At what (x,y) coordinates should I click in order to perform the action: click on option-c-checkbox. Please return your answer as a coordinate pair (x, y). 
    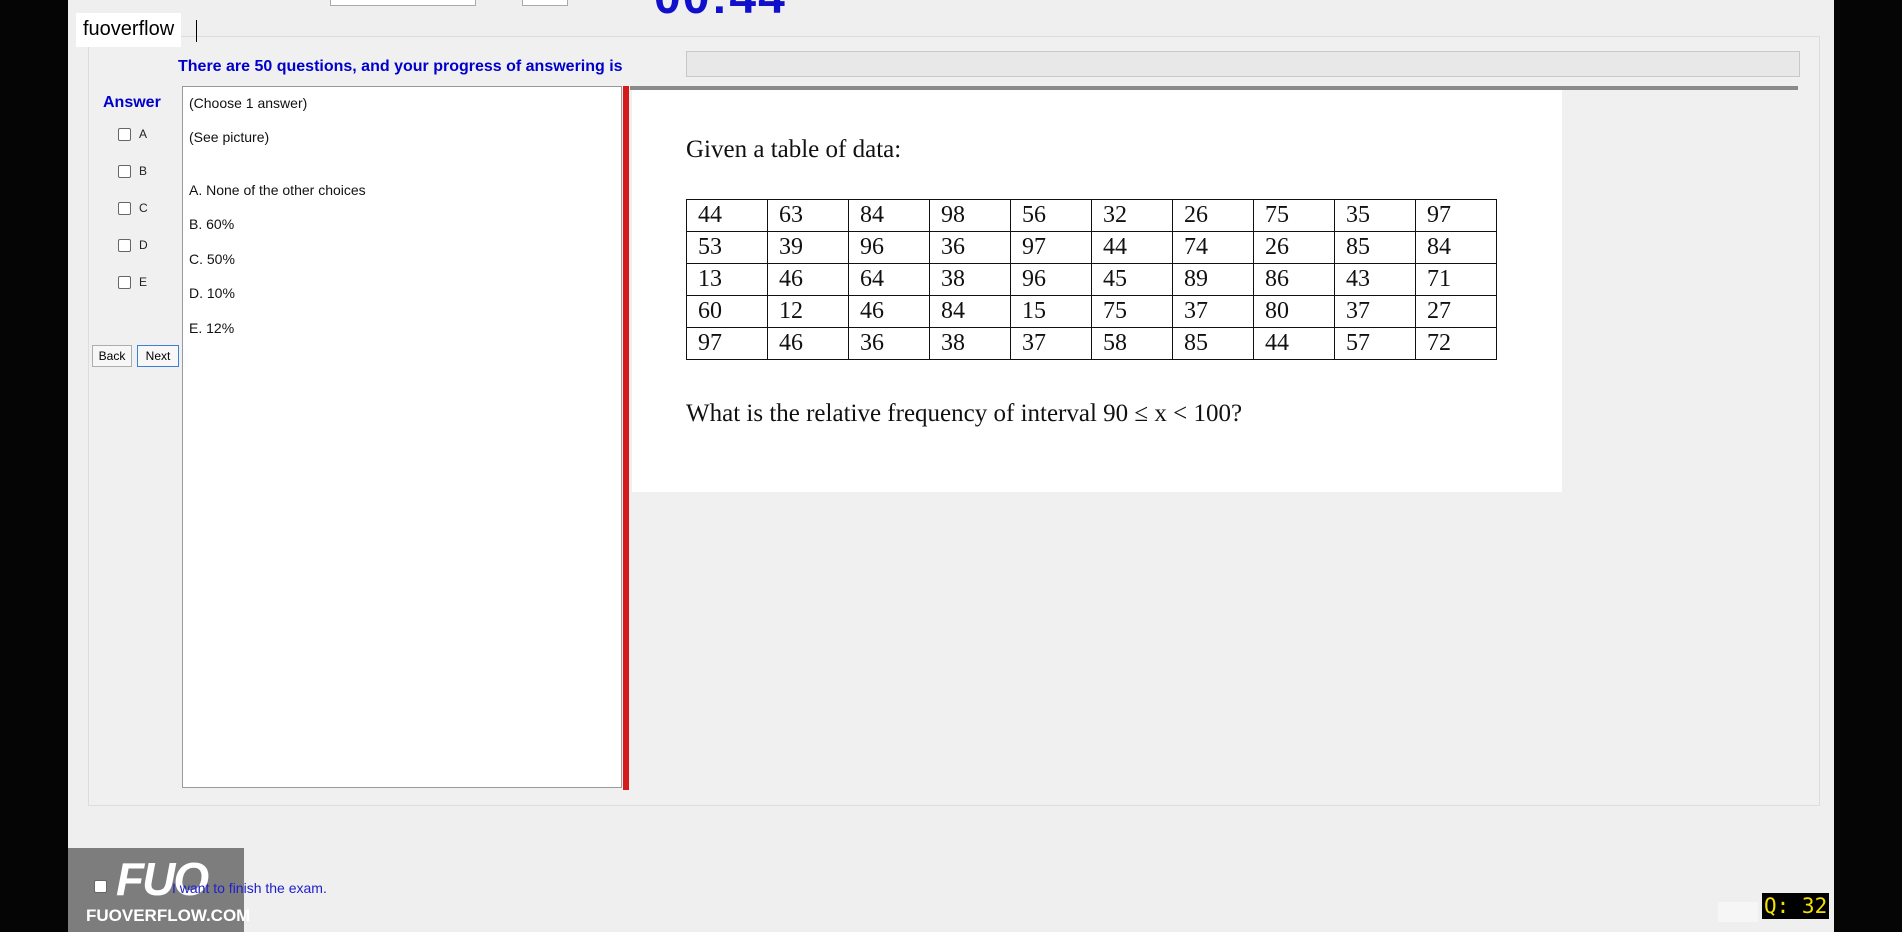
    Looking at the image, I should click on (124, 208).